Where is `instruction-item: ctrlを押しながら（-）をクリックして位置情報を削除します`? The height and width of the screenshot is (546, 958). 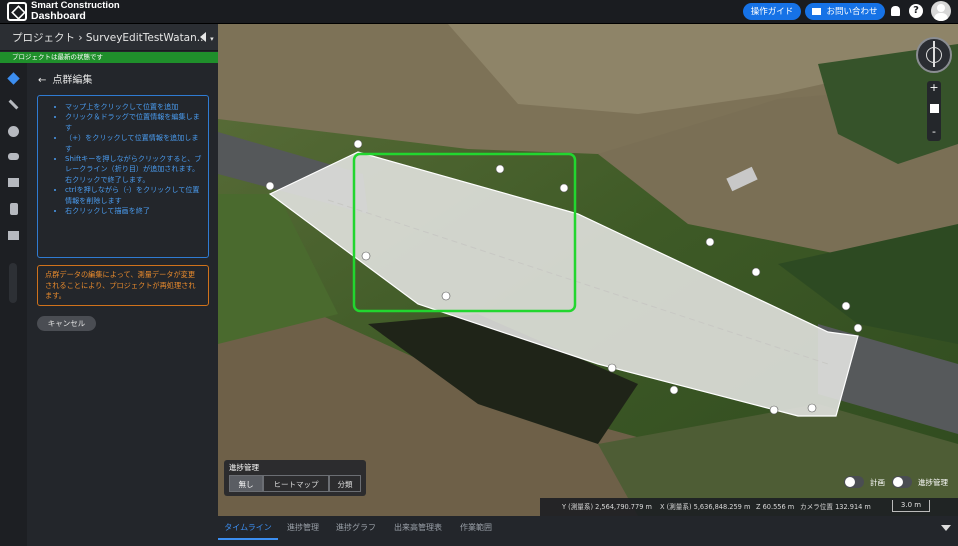
instruction-item: ctrlを押しながら（-）をクリックして位置情報を削除します is located at coordinates (133, 195).